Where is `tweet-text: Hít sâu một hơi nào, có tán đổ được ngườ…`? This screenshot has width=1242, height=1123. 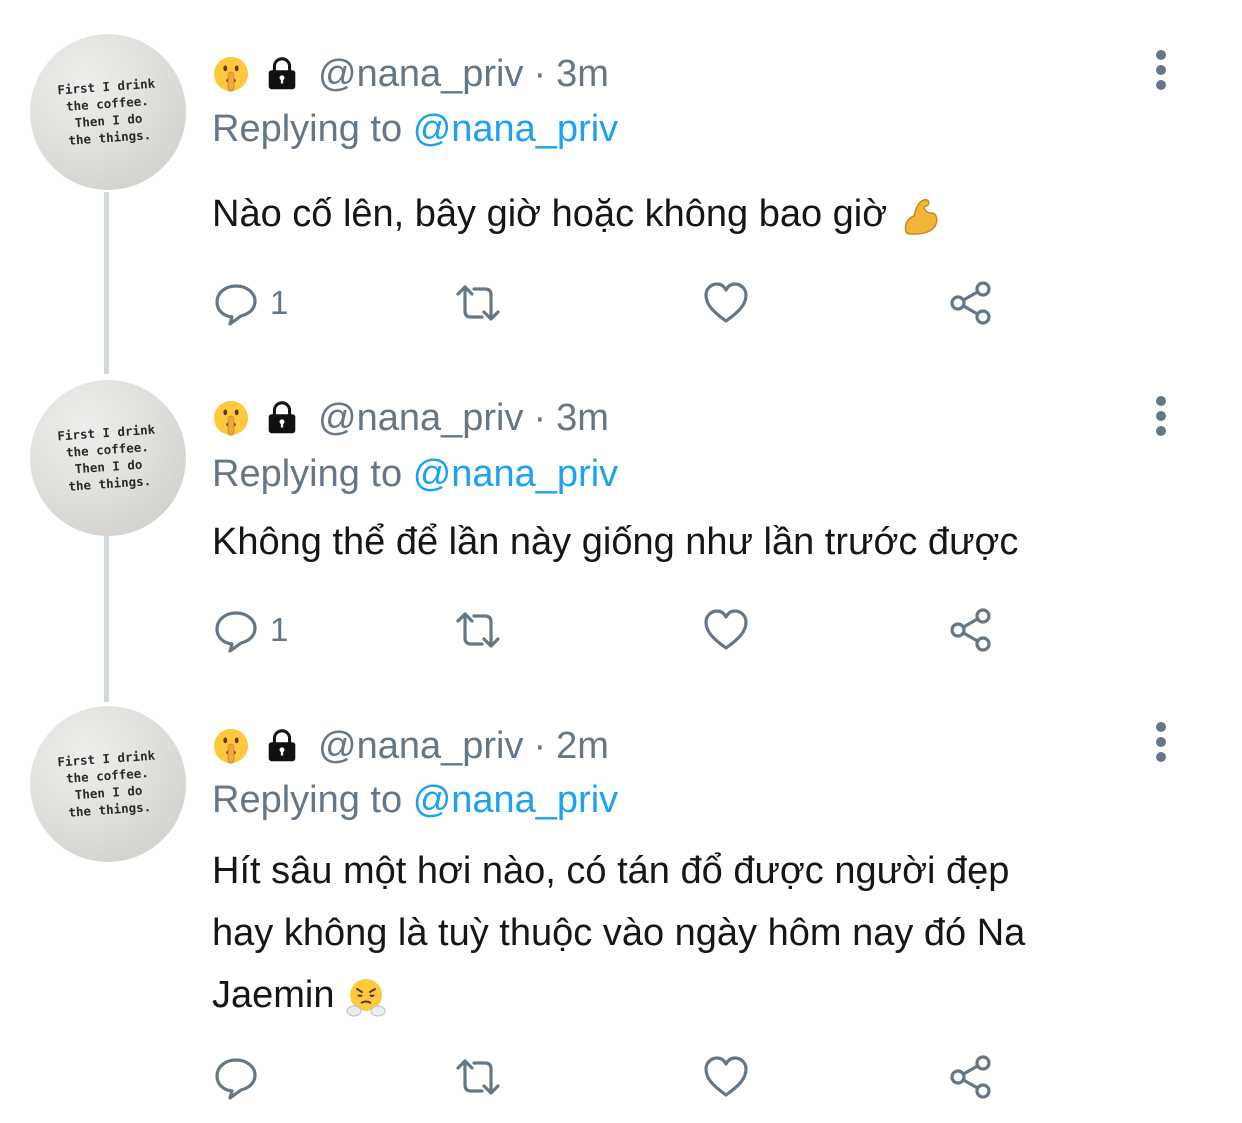 tweet-text: Hít sâu một hơi nào, có tán đổ được ngườ… is located at coordinates (707, 933).